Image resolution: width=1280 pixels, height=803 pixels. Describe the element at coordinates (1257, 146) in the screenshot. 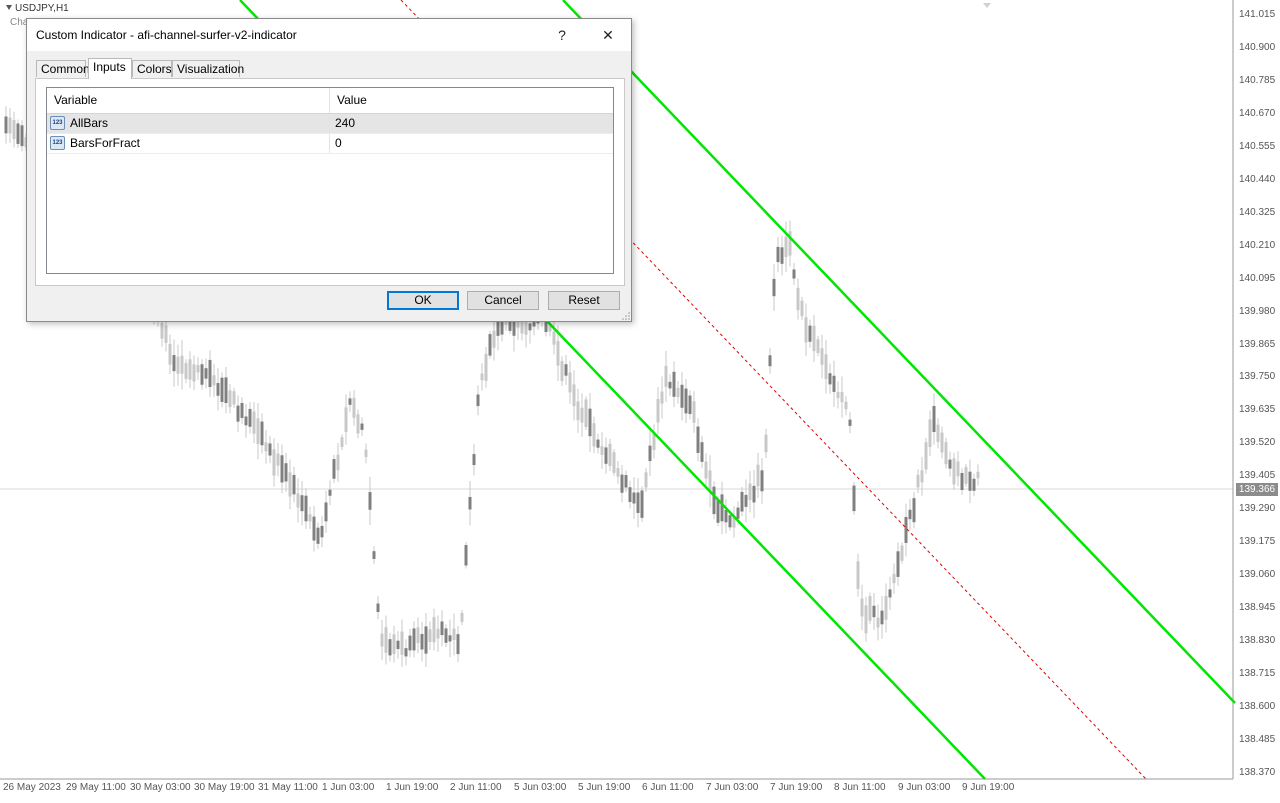

I see `price-tick-label: 140.555` at that location.